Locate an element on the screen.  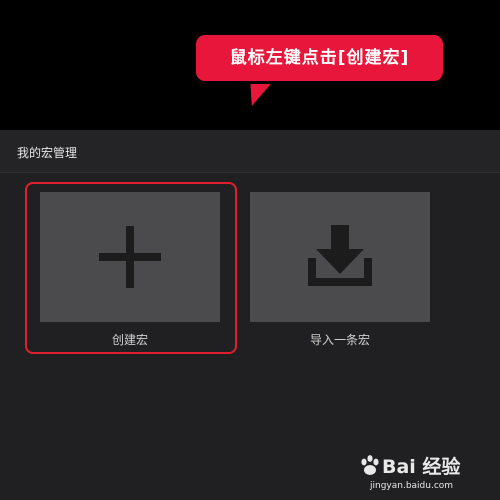
watermark-url: jingyan.baidu.com is located at coordinates (412, 486).